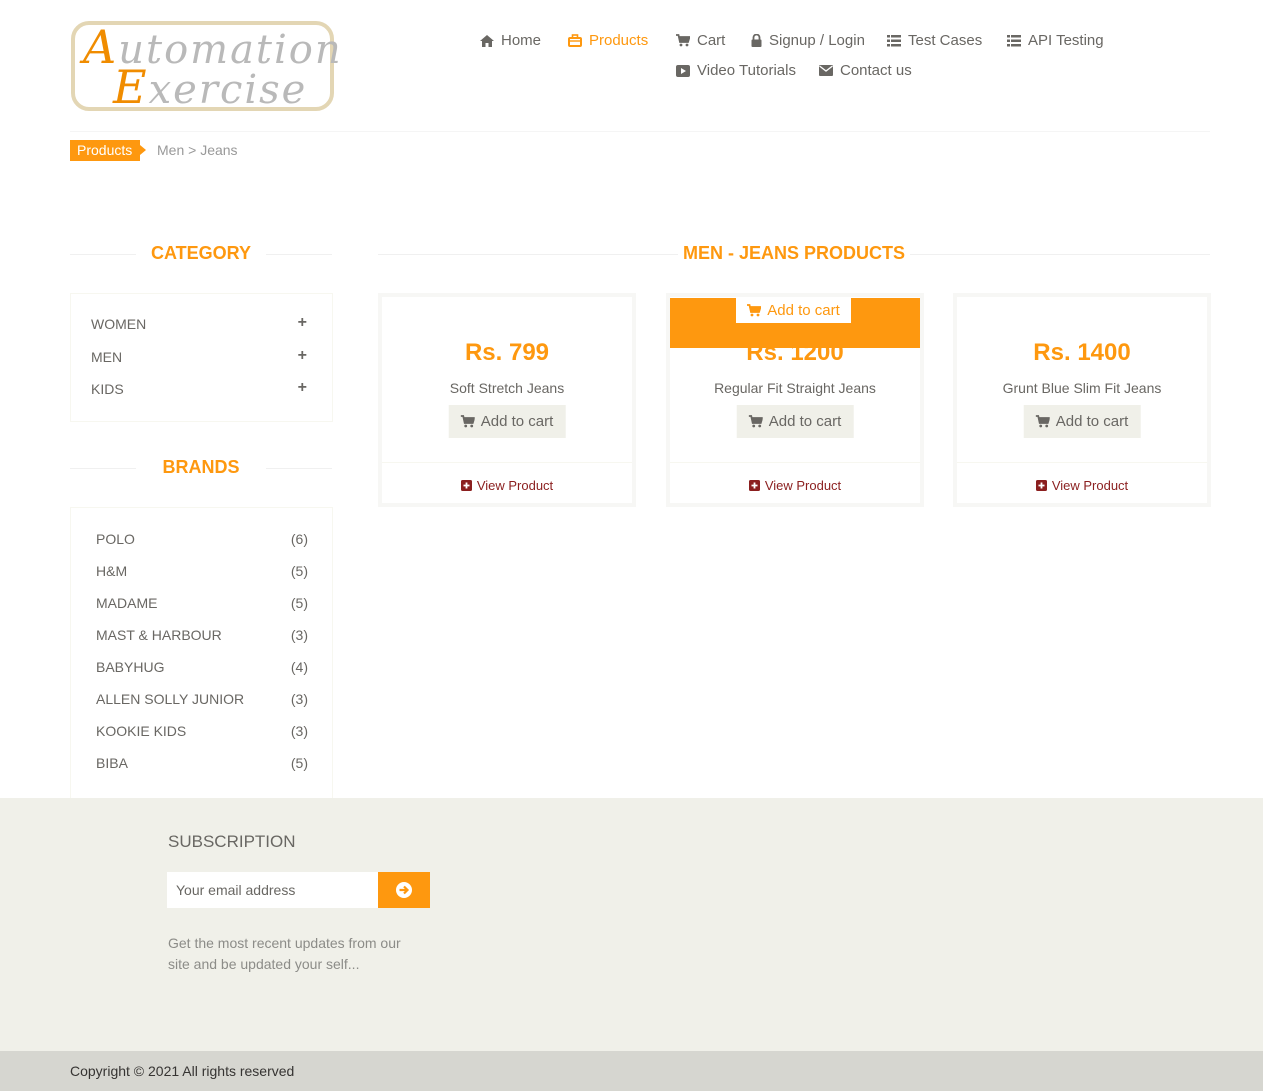 Image resolution: width=1263 pixels, height=1091 pixels. Describe the element at coordinates (202, 763) in the screenshot. I see `brand-biba: BIBA (5)` at that location.